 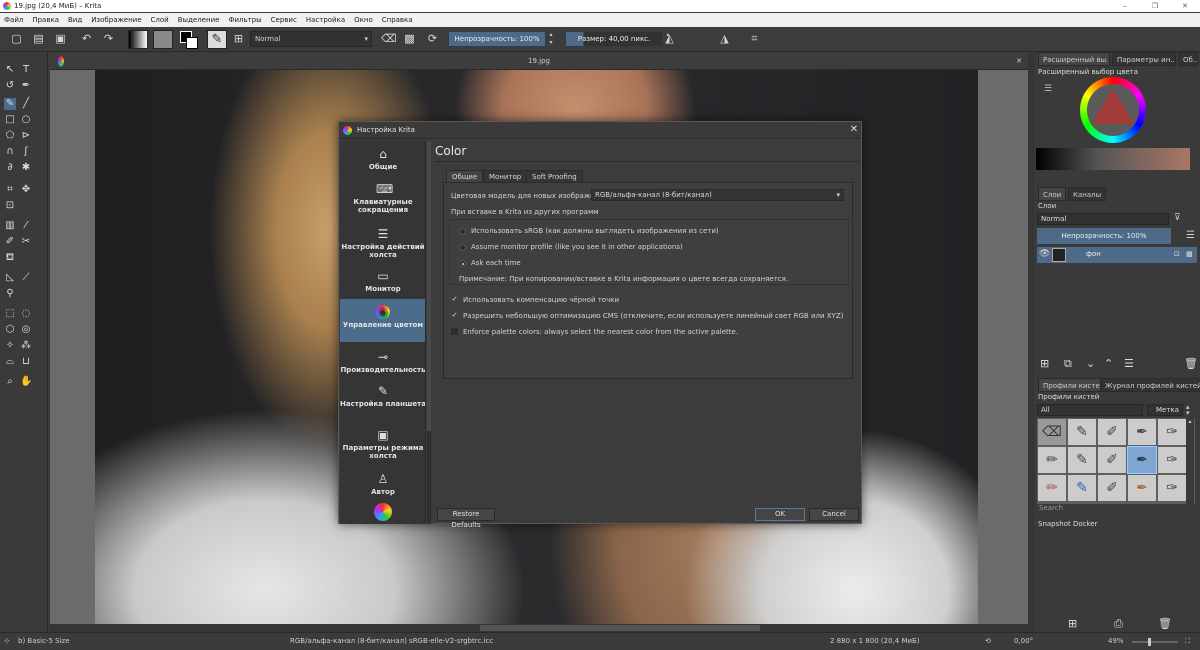 What do you see at coordinates (1172, 460) in the screenshot?
I see `brush-preset-pen-icon: ✑` at bounding box center [1172, 460].